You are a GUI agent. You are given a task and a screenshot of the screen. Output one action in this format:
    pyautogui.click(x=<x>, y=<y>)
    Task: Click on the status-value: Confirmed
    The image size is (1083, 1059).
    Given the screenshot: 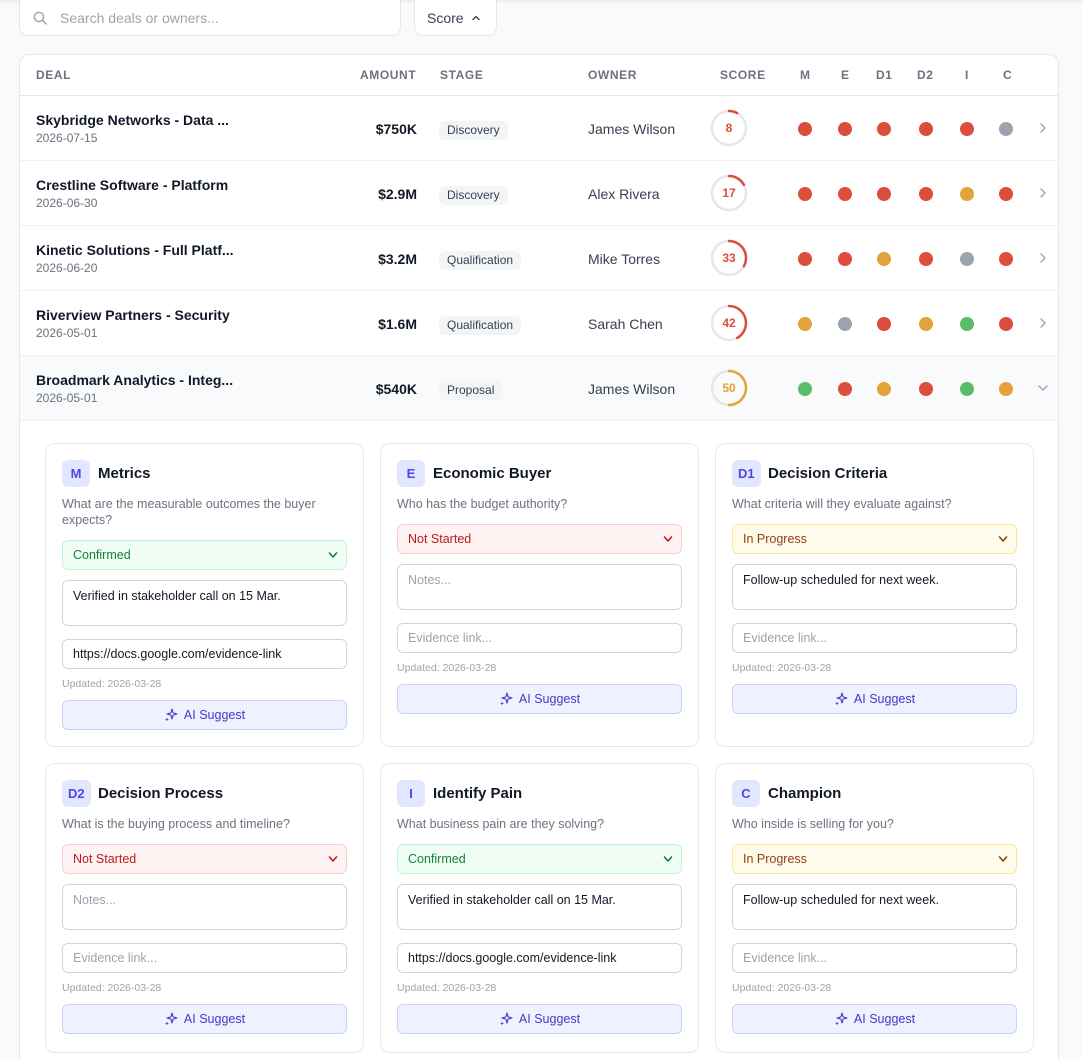 What is the action you would take?
    pyautogui.click(x=437, y=859)
    